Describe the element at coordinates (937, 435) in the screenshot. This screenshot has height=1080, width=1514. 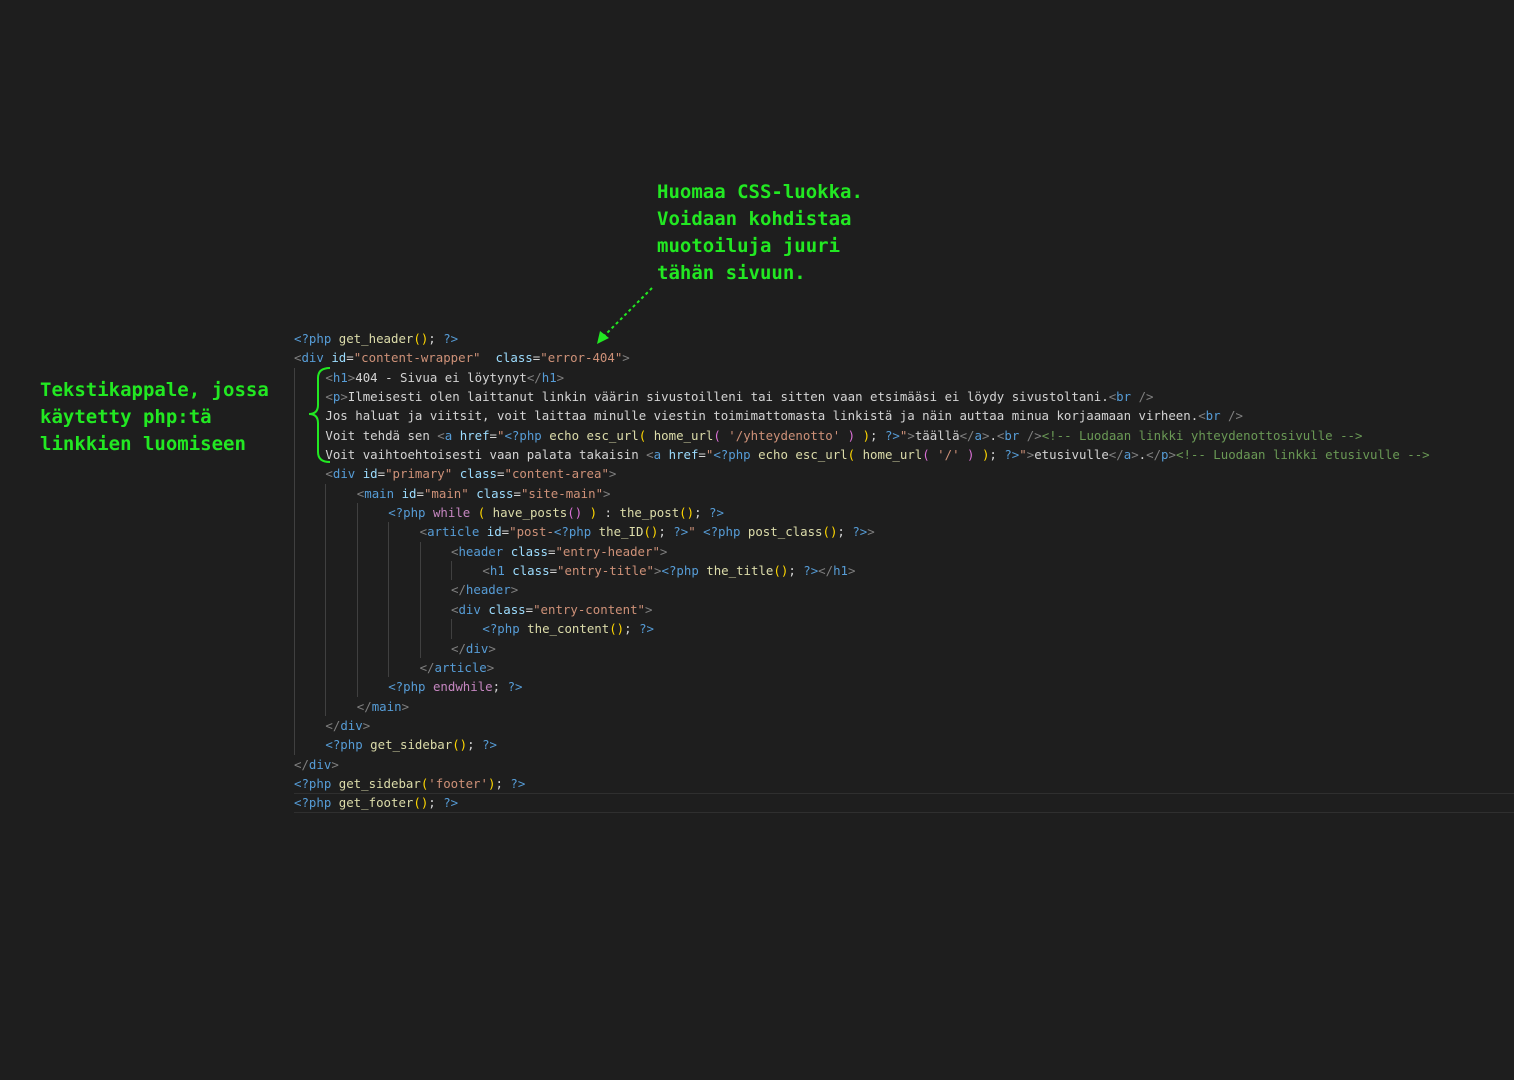
I see `code-token: täällä` at that location.